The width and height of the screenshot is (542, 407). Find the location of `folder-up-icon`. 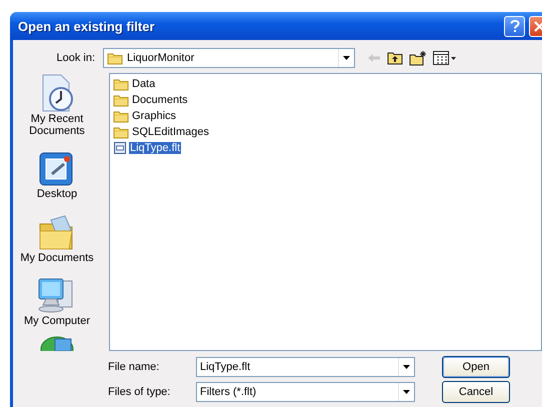

folder-up-icon is located at coordinates (395, 58).